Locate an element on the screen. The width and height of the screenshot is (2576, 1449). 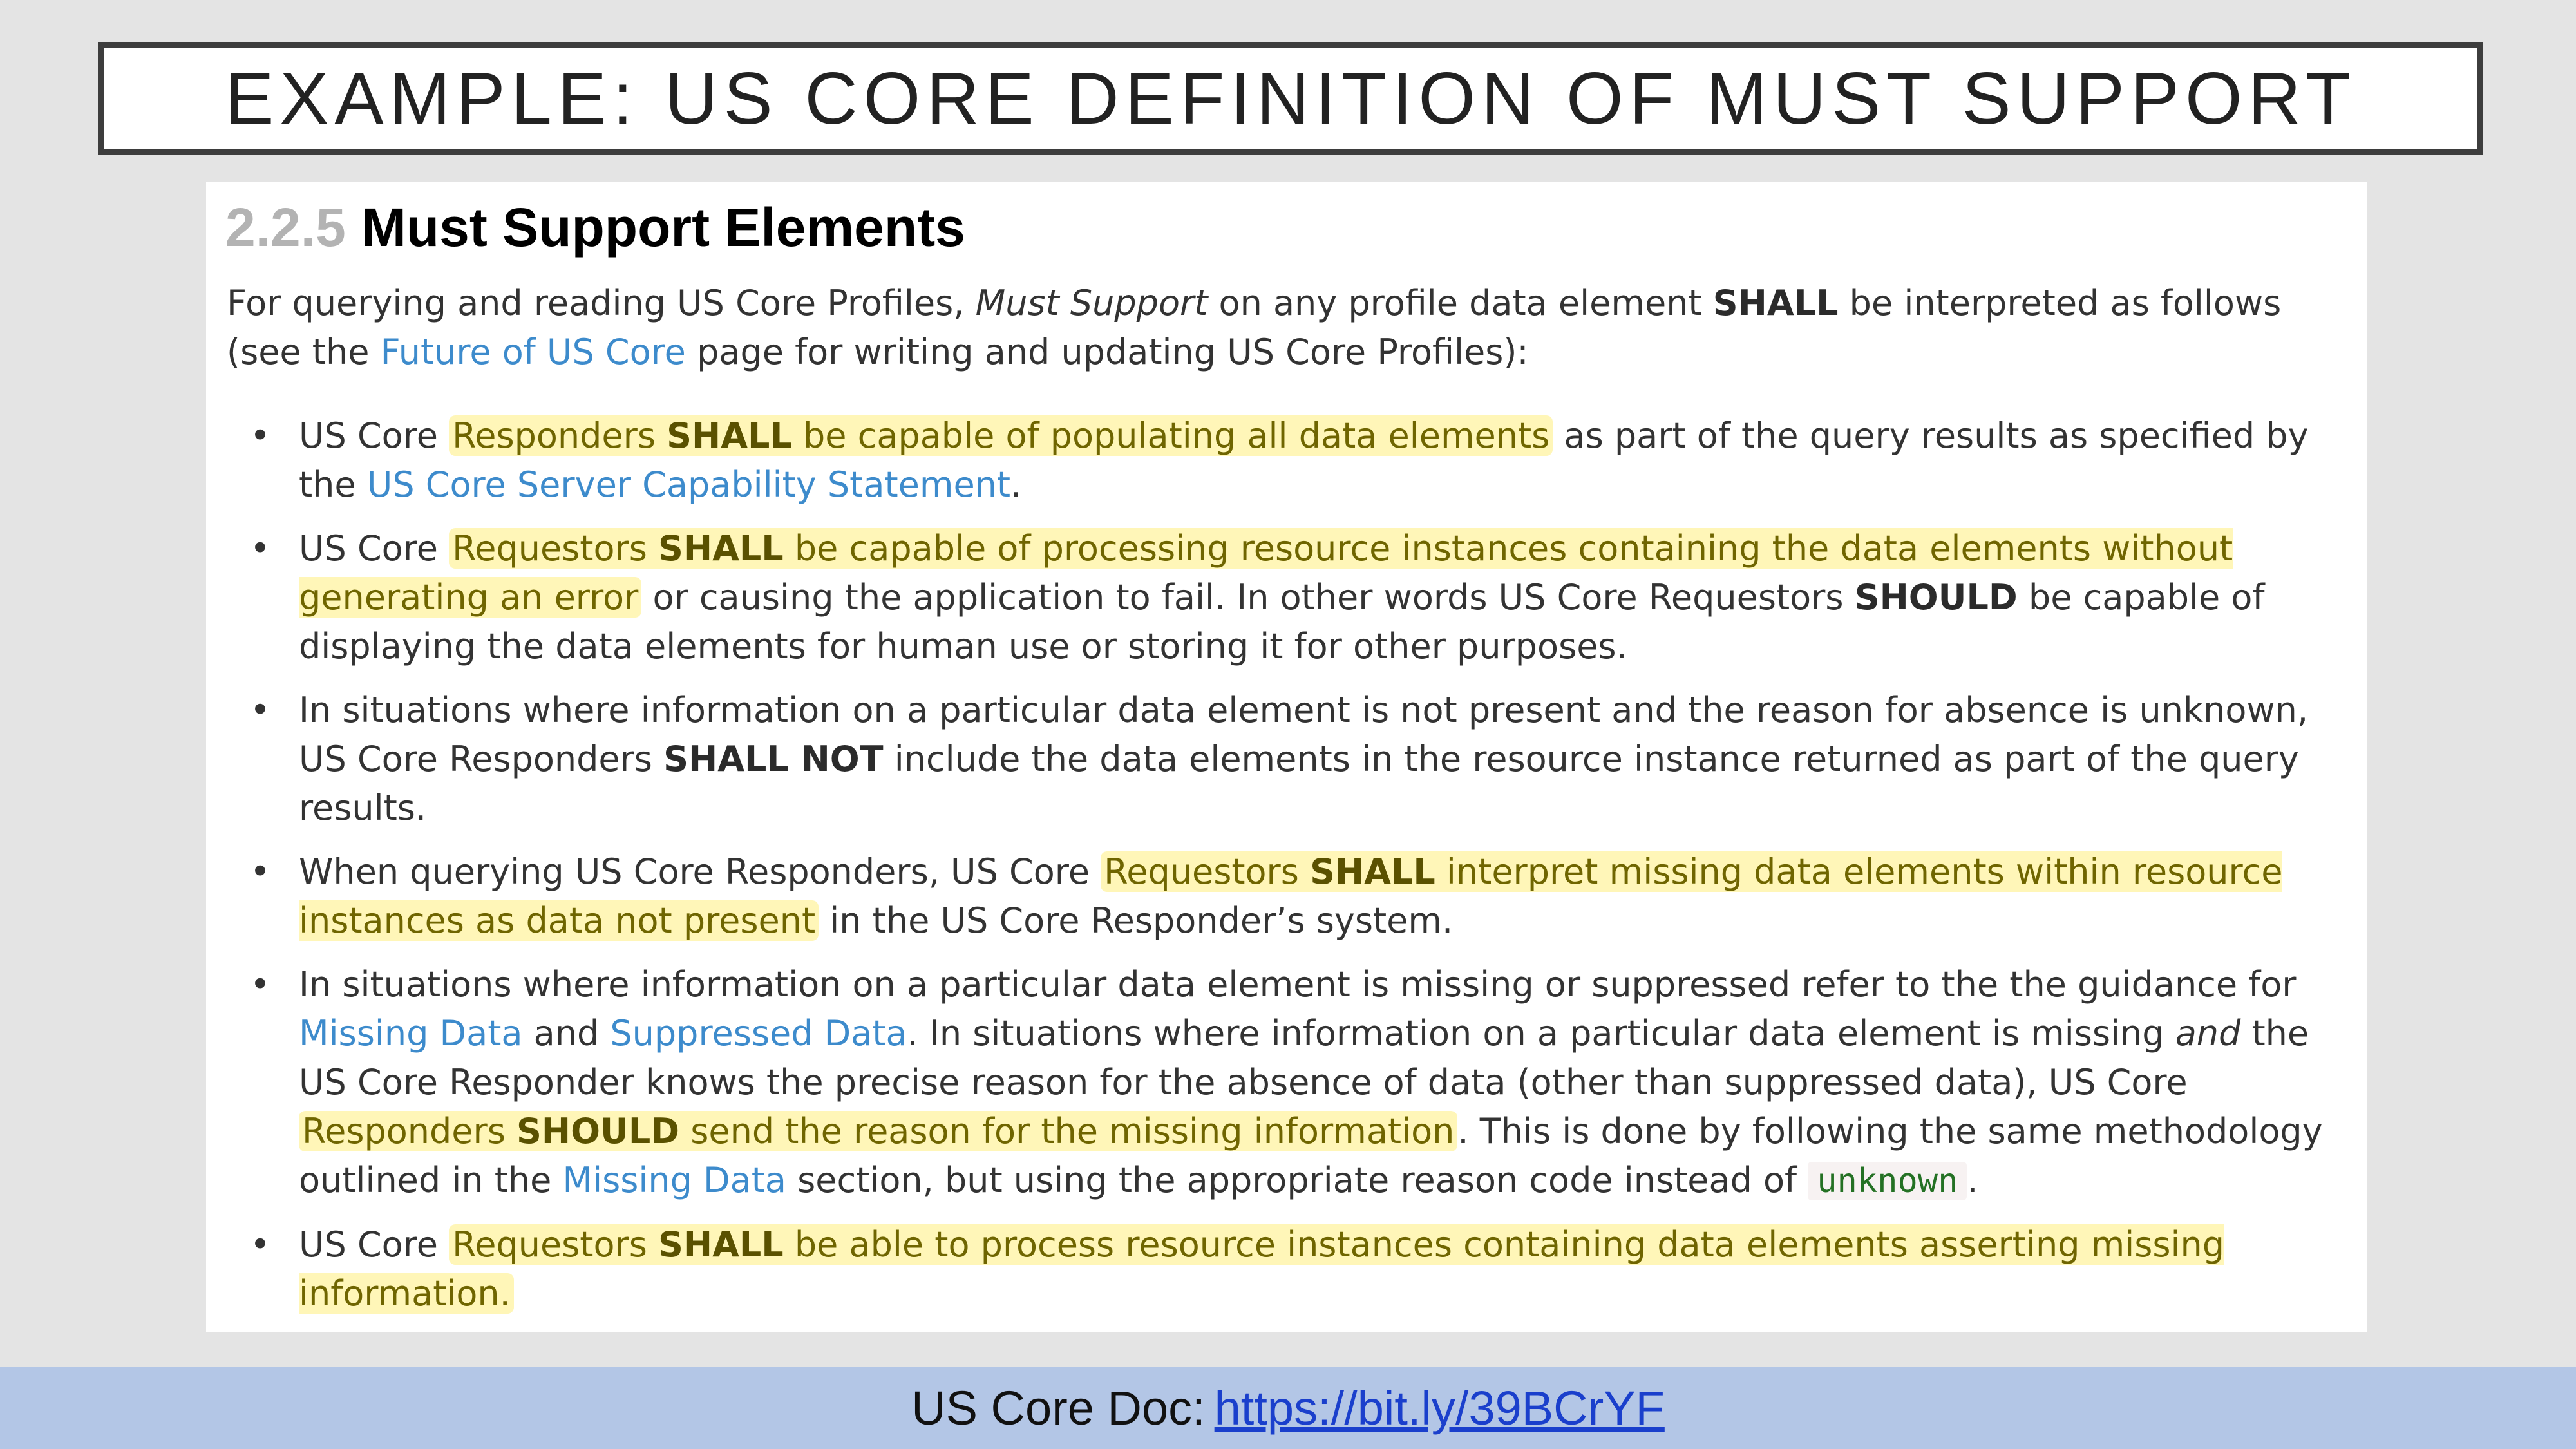
suppressed-data-link: Suppressed Data is located at coordinates (758, 1033).